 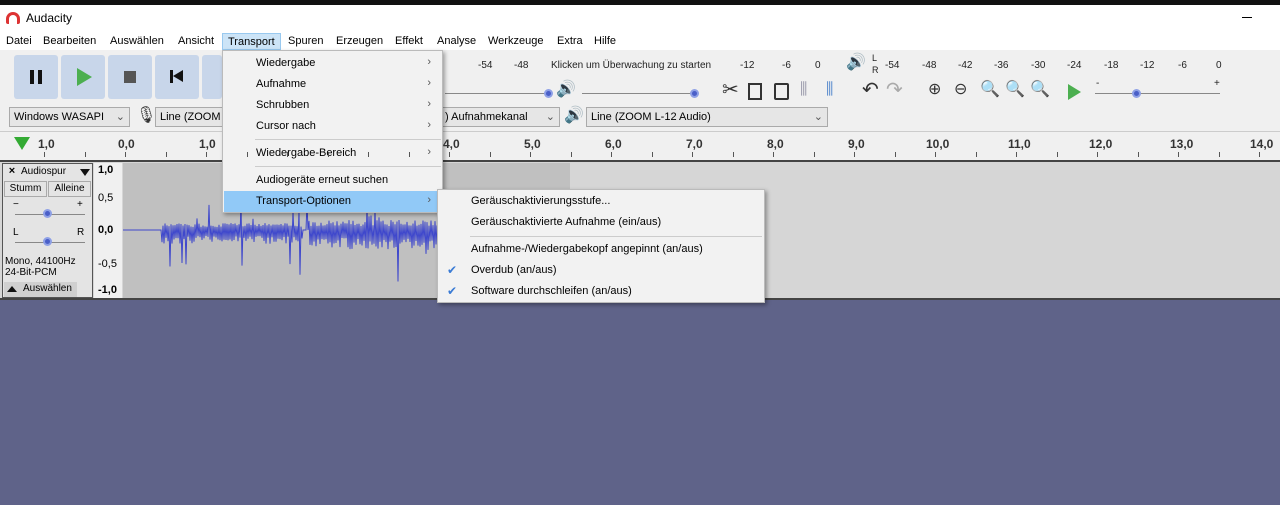 What do you see at coordinates (36, 77) in the screenshot?
I see `pause-button` at bounding box center [36, 77].